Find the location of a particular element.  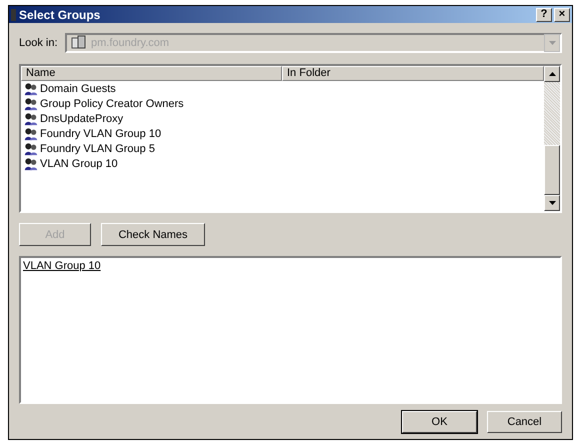

window-title: Select Groups is located at coordinates (60, 15).